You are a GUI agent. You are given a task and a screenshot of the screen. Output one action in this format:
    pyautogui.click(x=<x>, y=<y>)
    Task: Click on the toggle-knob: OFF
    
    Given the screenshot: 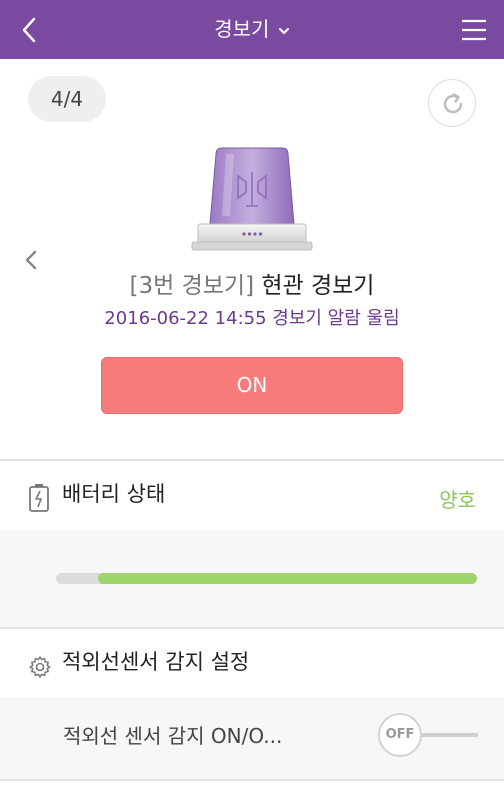 What is the action you would take?
    pyautogui.click(x=400, y=735)
    